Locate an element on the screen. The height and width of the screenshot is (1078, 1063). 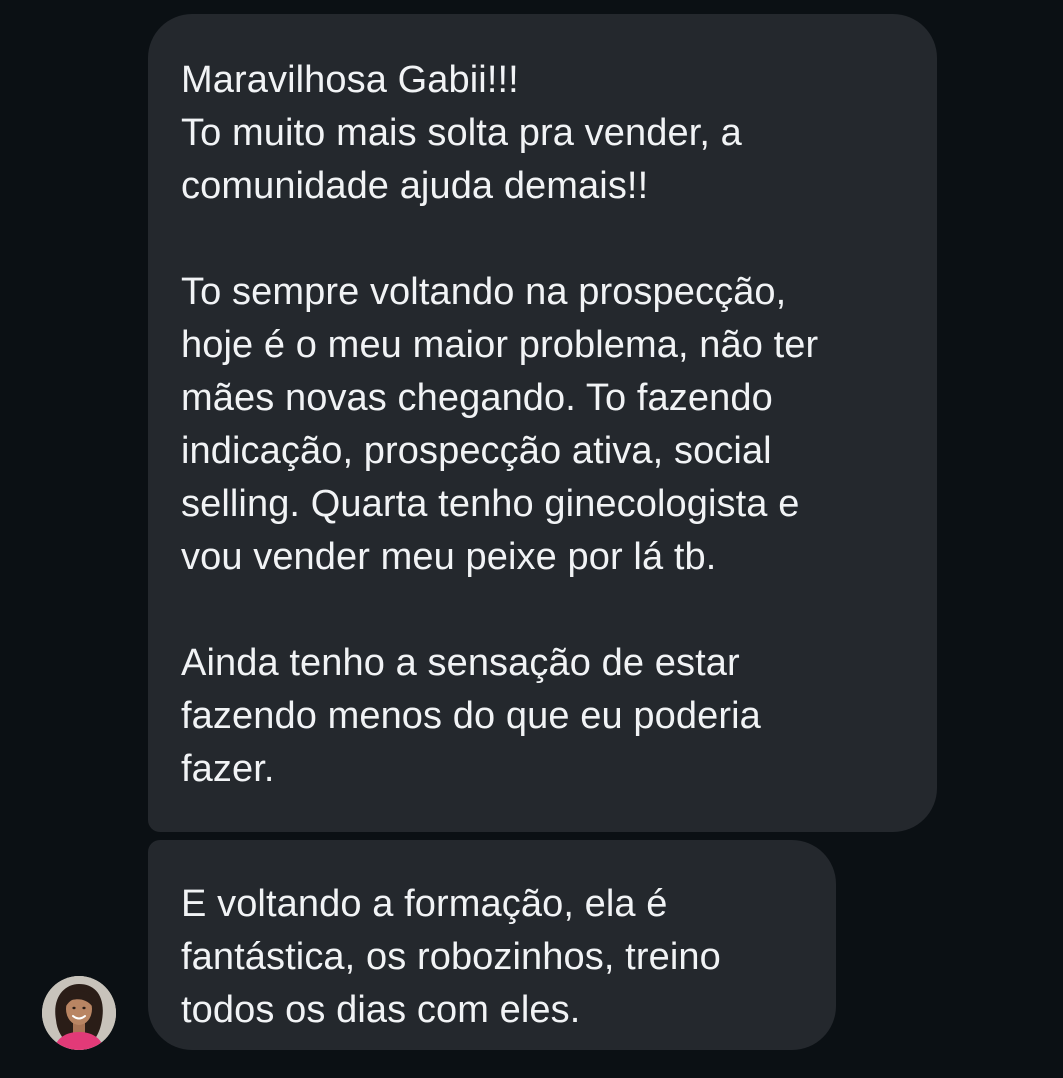
message-line: vou vender meu peixe por lá tb. is located at coordinates (449, 557).